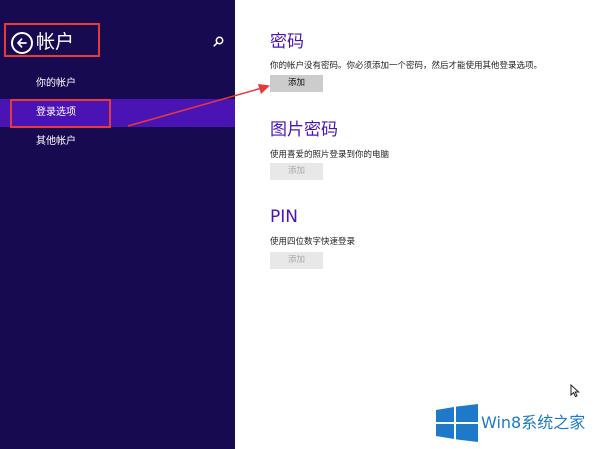 Image resolution: width=600 pixels, height=449 pixels. I want to click on sidebar-item-label: 你的帐户, so click(56, 83).